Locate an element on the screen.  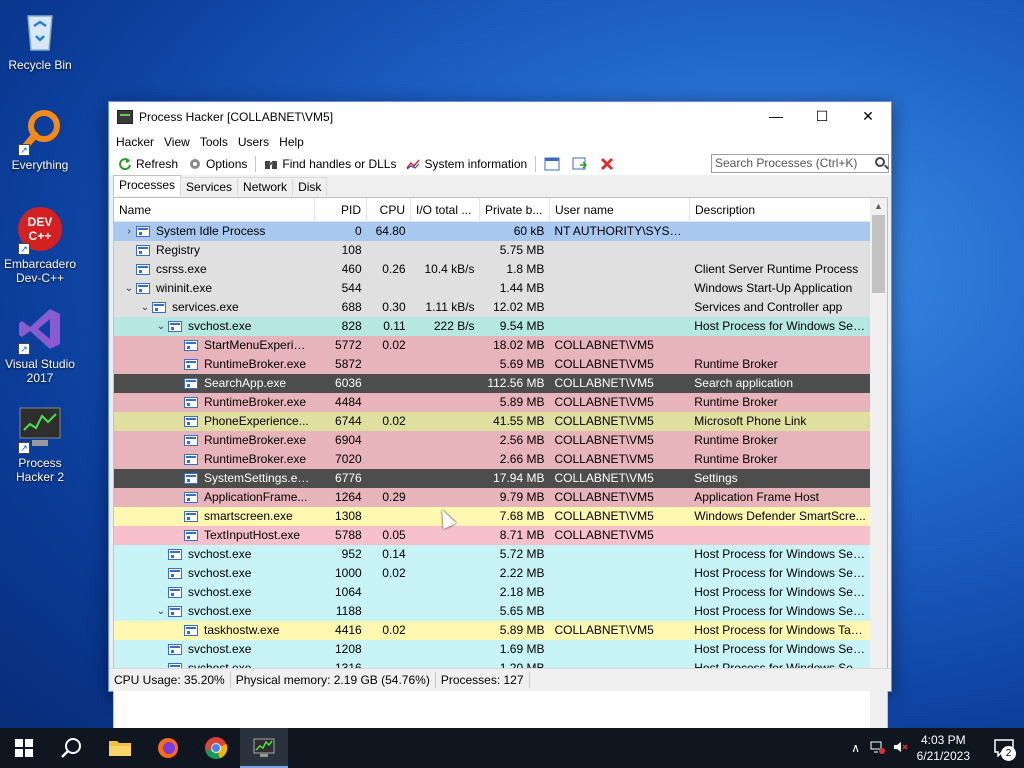
menu-help: Help is located at coordinates (291, 142).